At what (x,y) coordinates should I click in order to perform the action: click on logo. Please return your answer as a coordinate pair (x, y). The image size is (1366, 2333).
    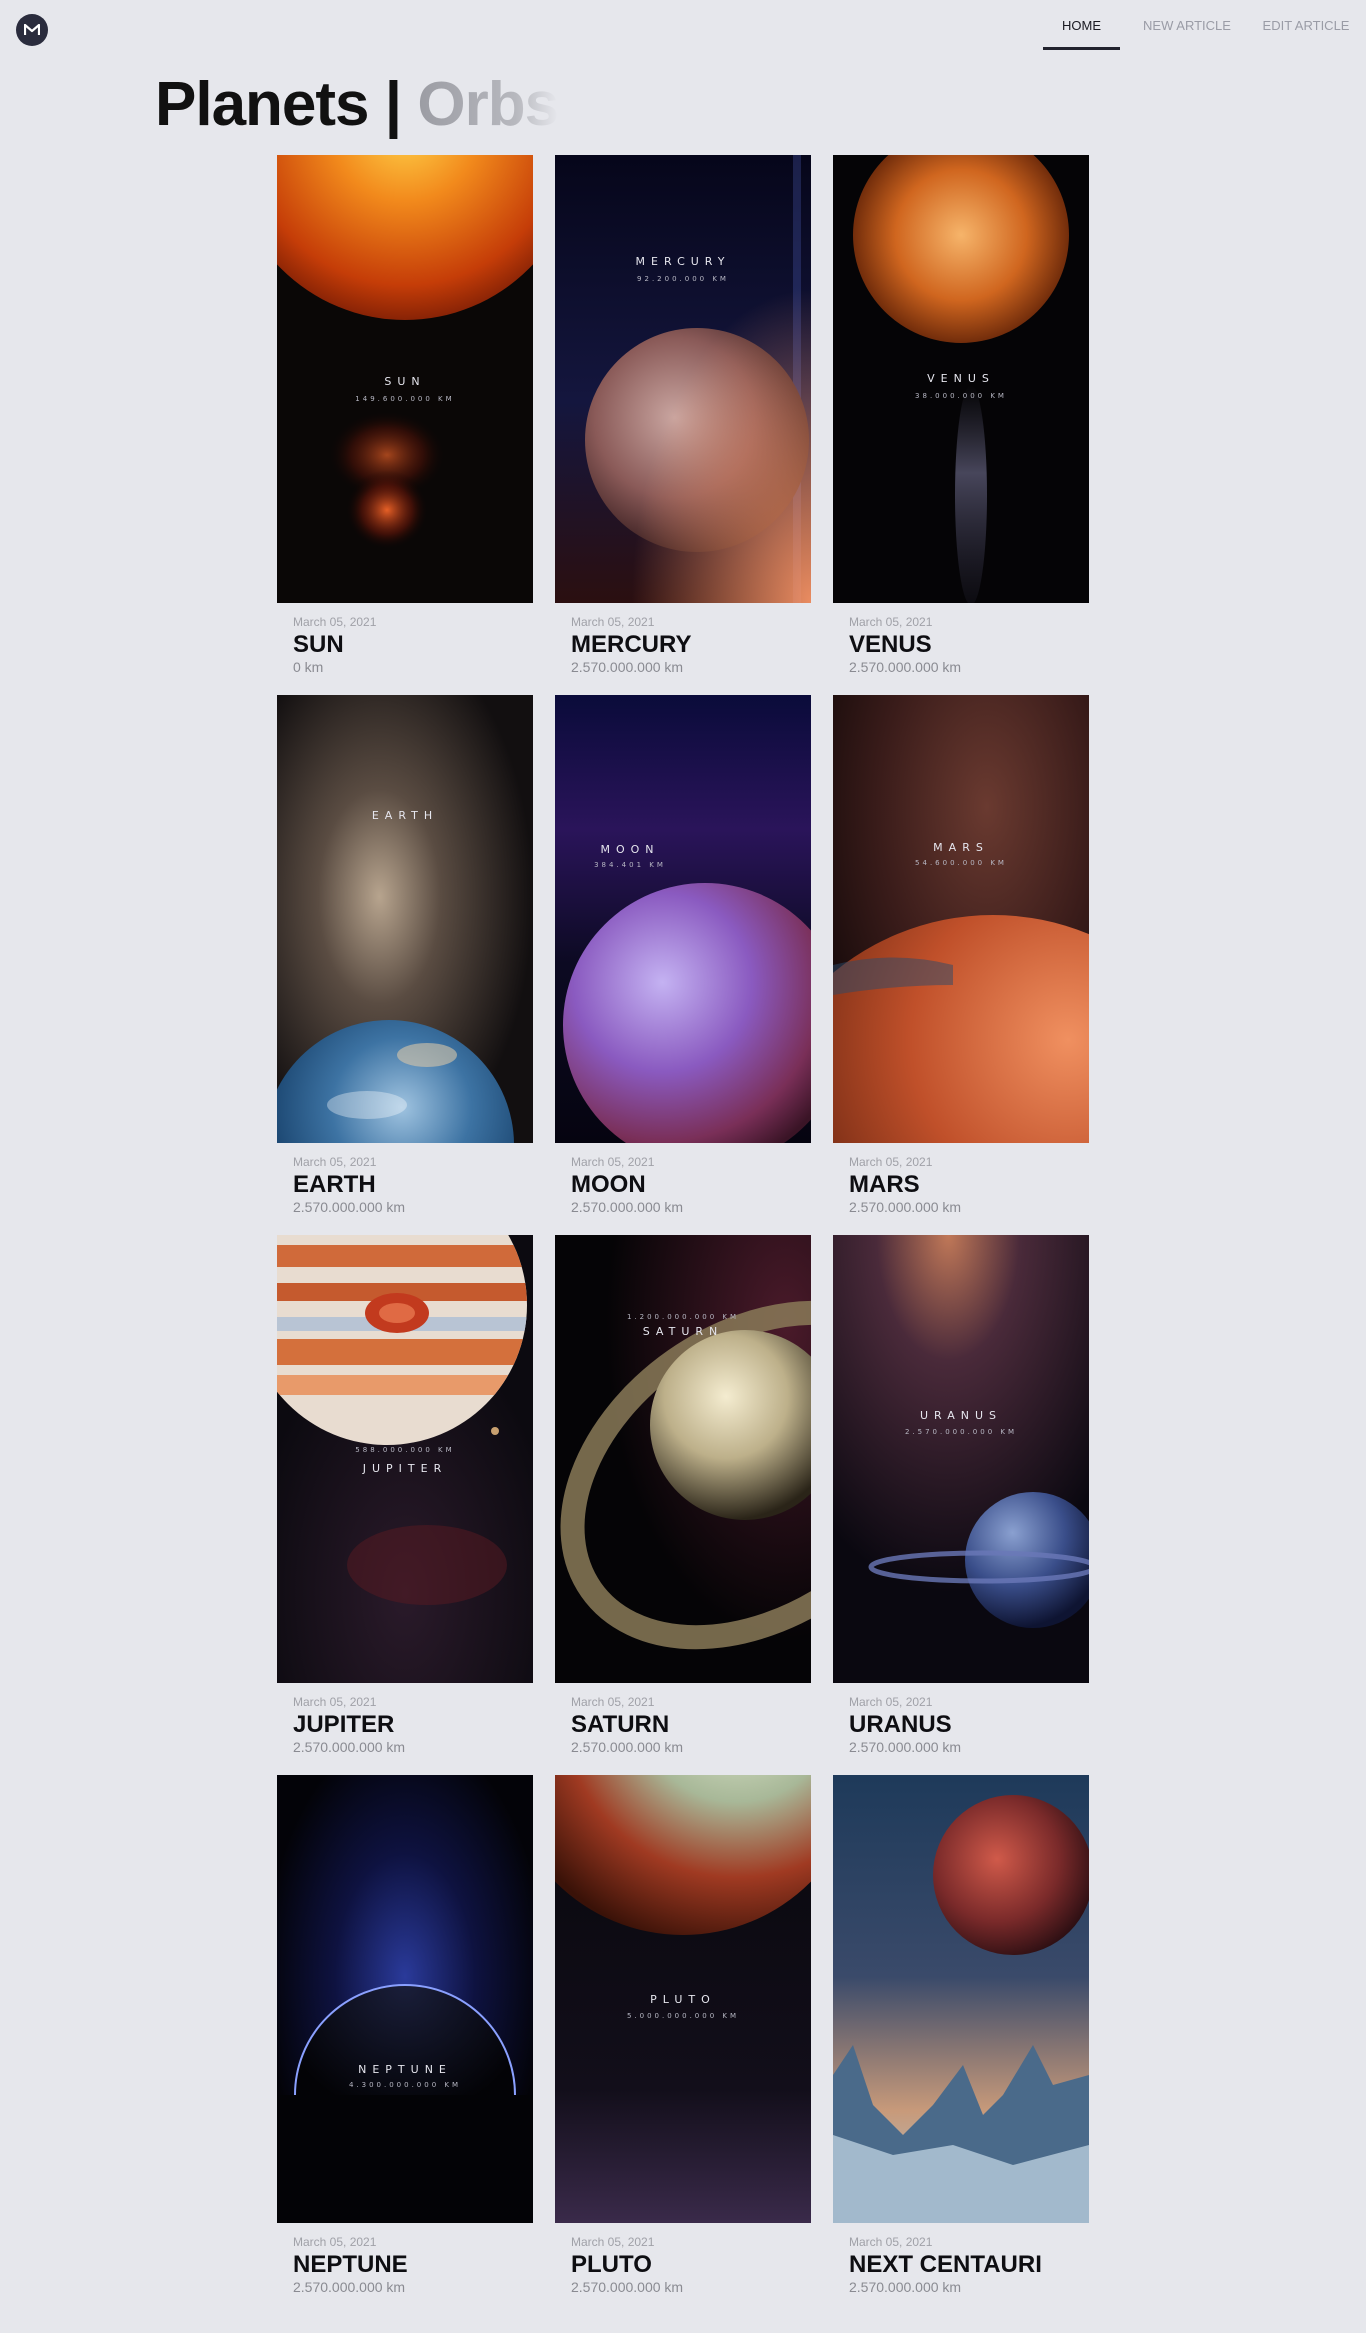
    Looking at the image, I should click on (32, 30).